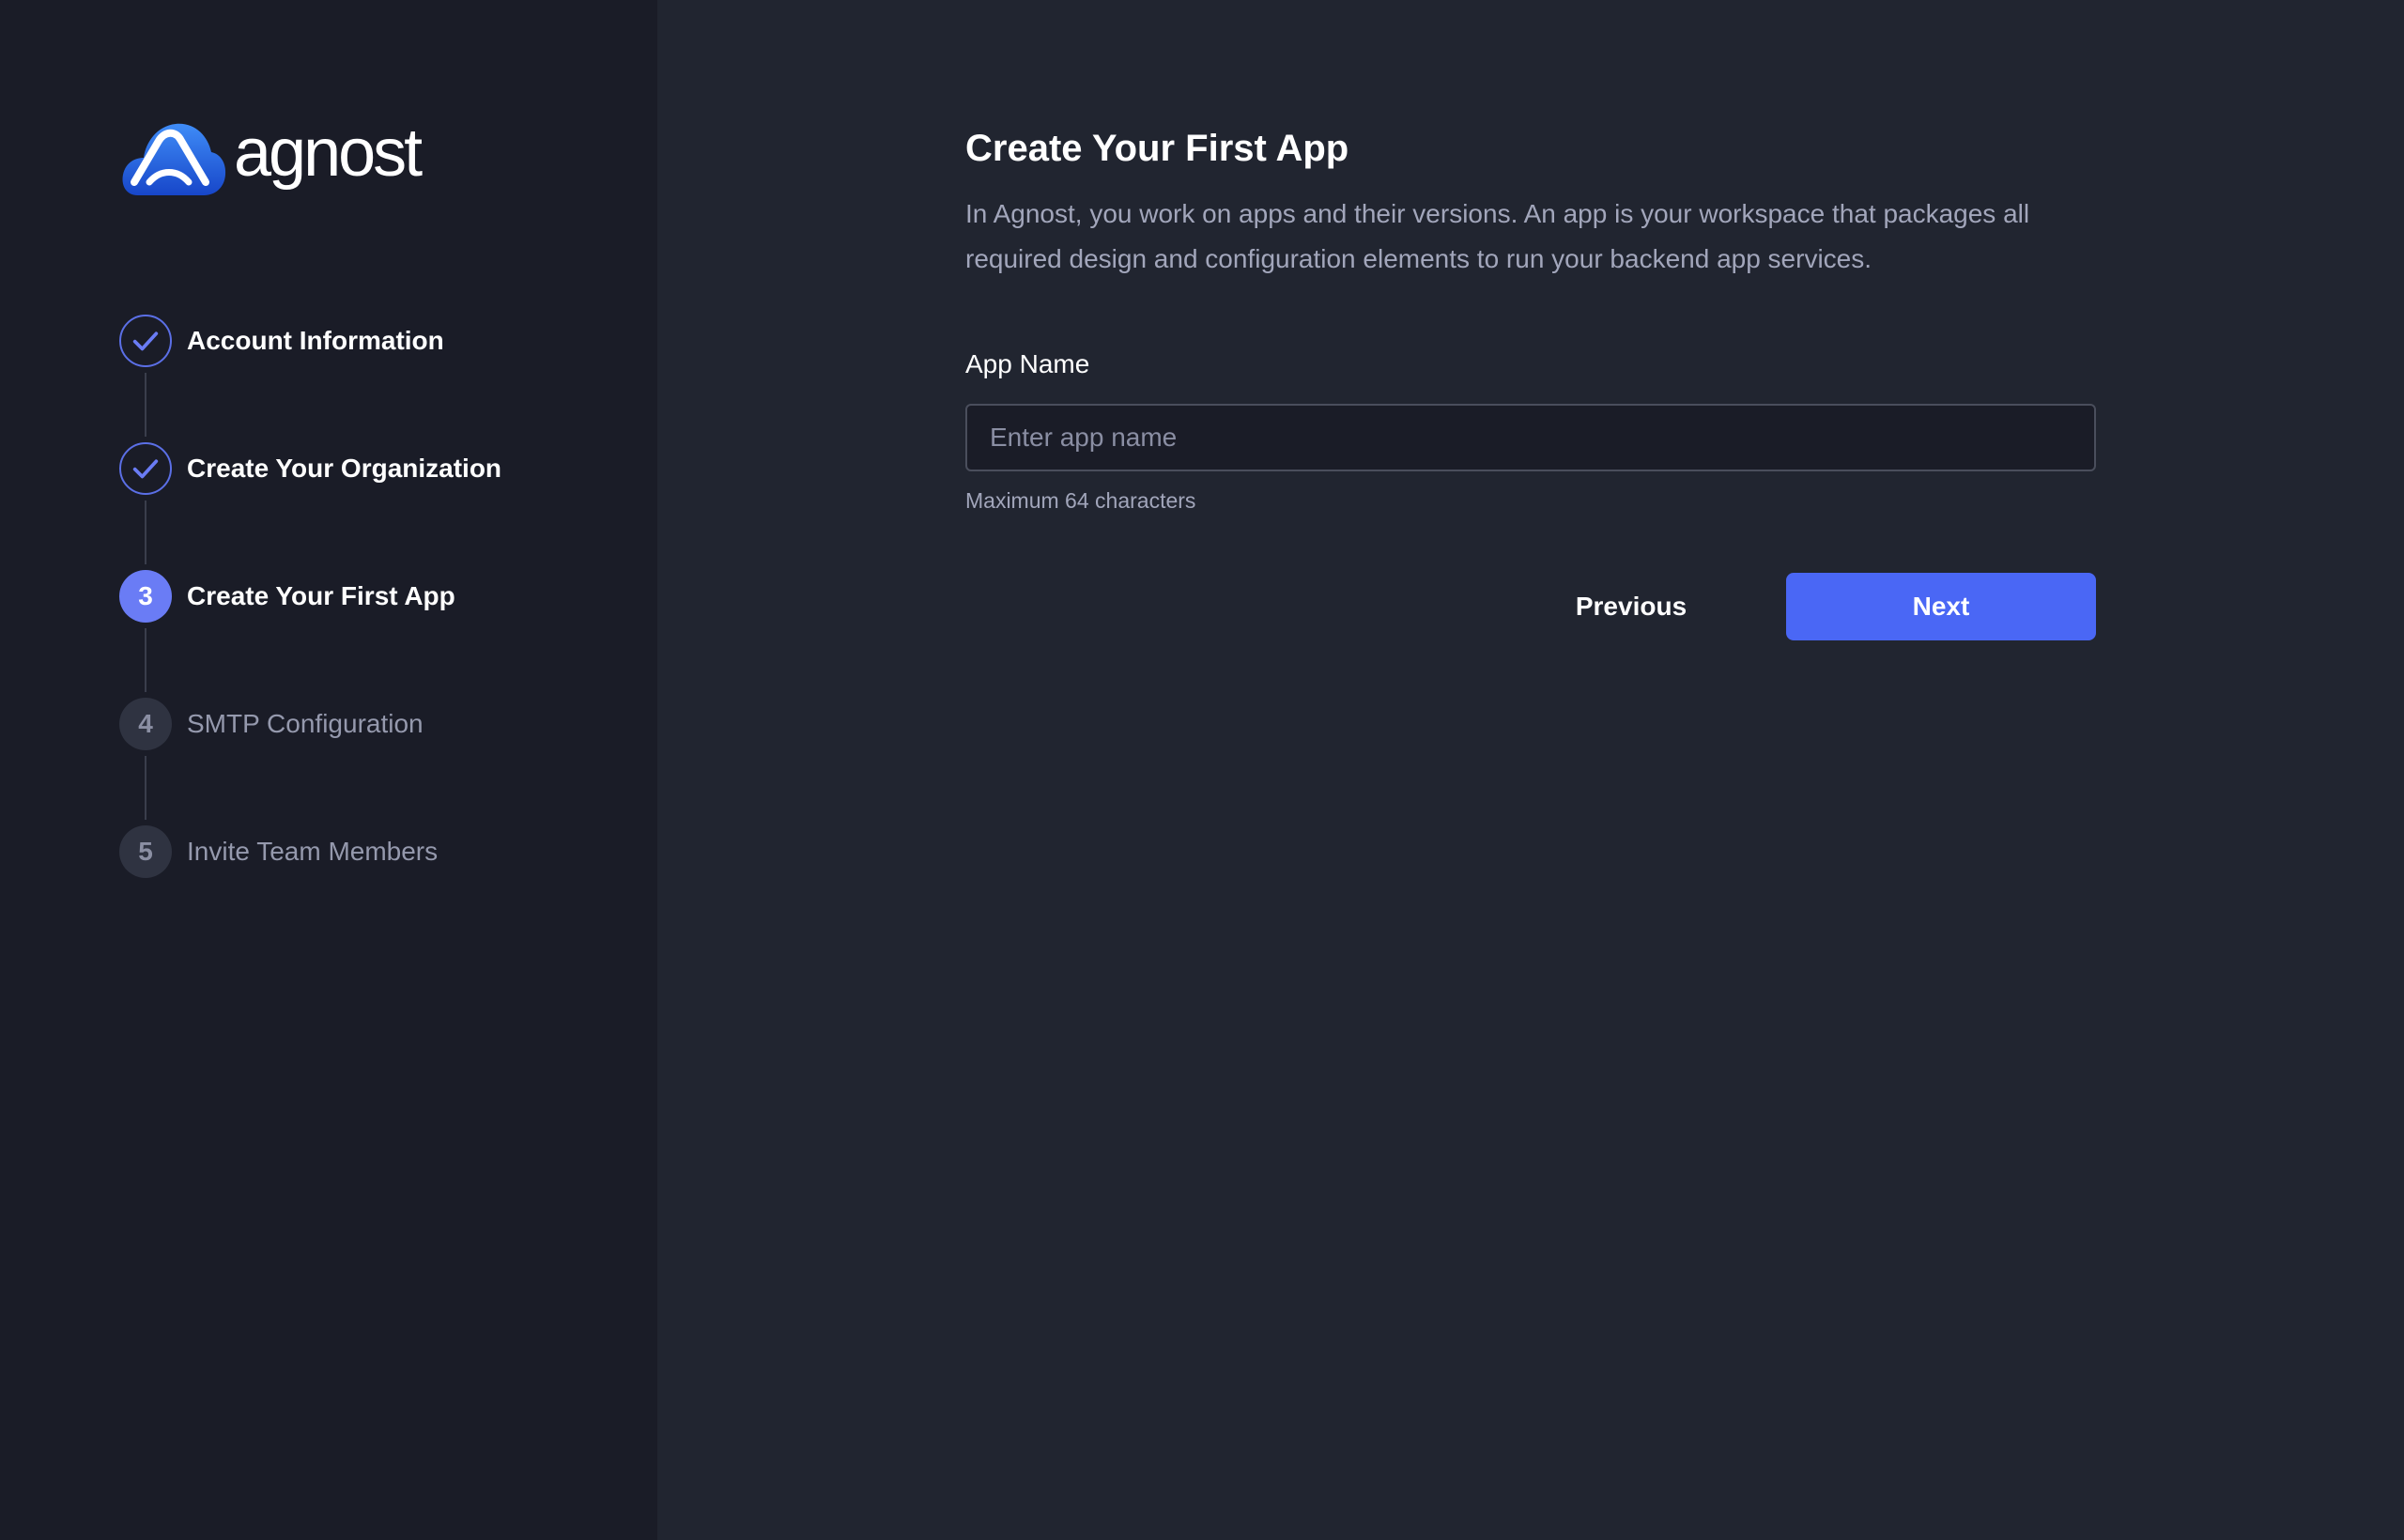 The height and width of the screenshot is (1540, 2404). Describe the element at coordinates (1080, 500) in the screenshot. I see `app-name-hint: Maximum 64 characters` at that location.